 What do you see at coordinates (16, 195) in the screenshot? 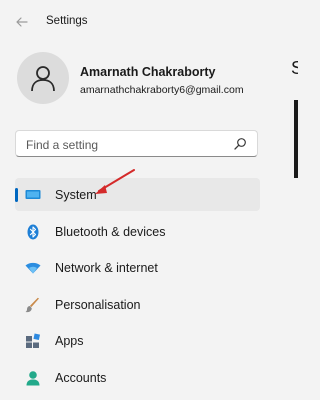
I see `selection-indicator` at bounding box center [16, 195].